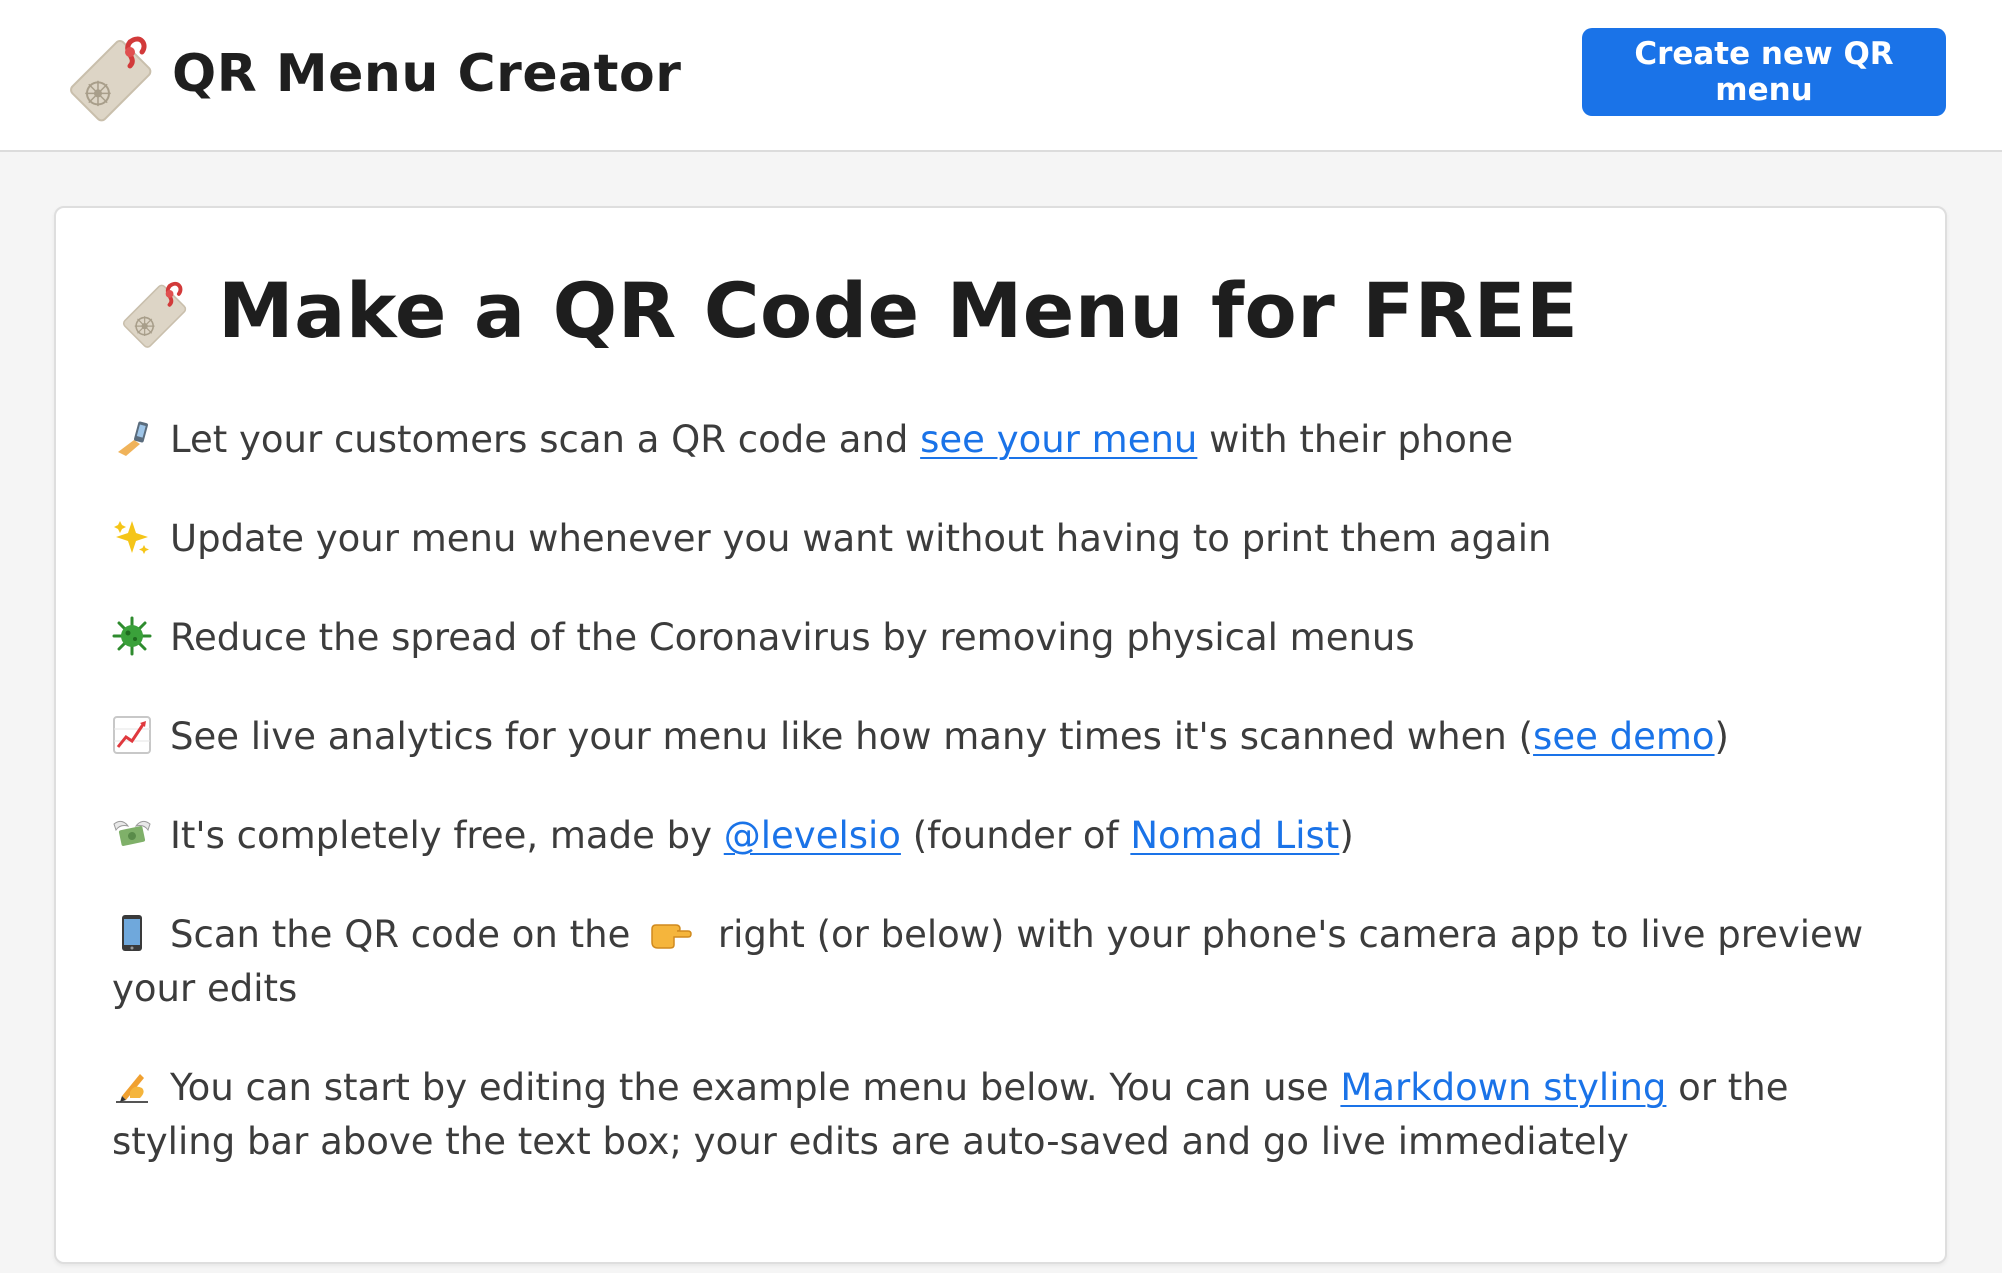 The image size is (2002, 1273). What do you see at coordinates (1058, 439) in the screenshot?
I see `see-your-menu-link: see your menu` at bounding box center [1058, 439].